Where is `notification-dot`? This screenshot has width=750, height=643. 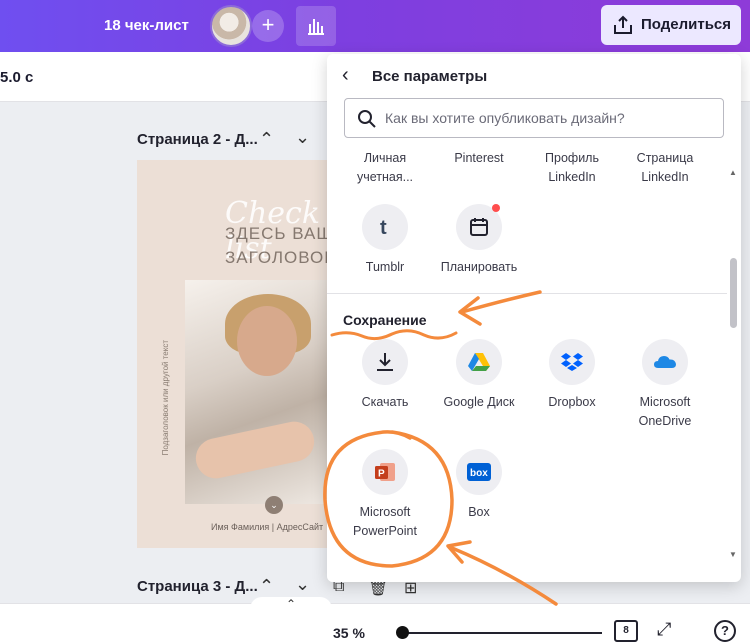
notification-dot is located at coordinates (496, 208).